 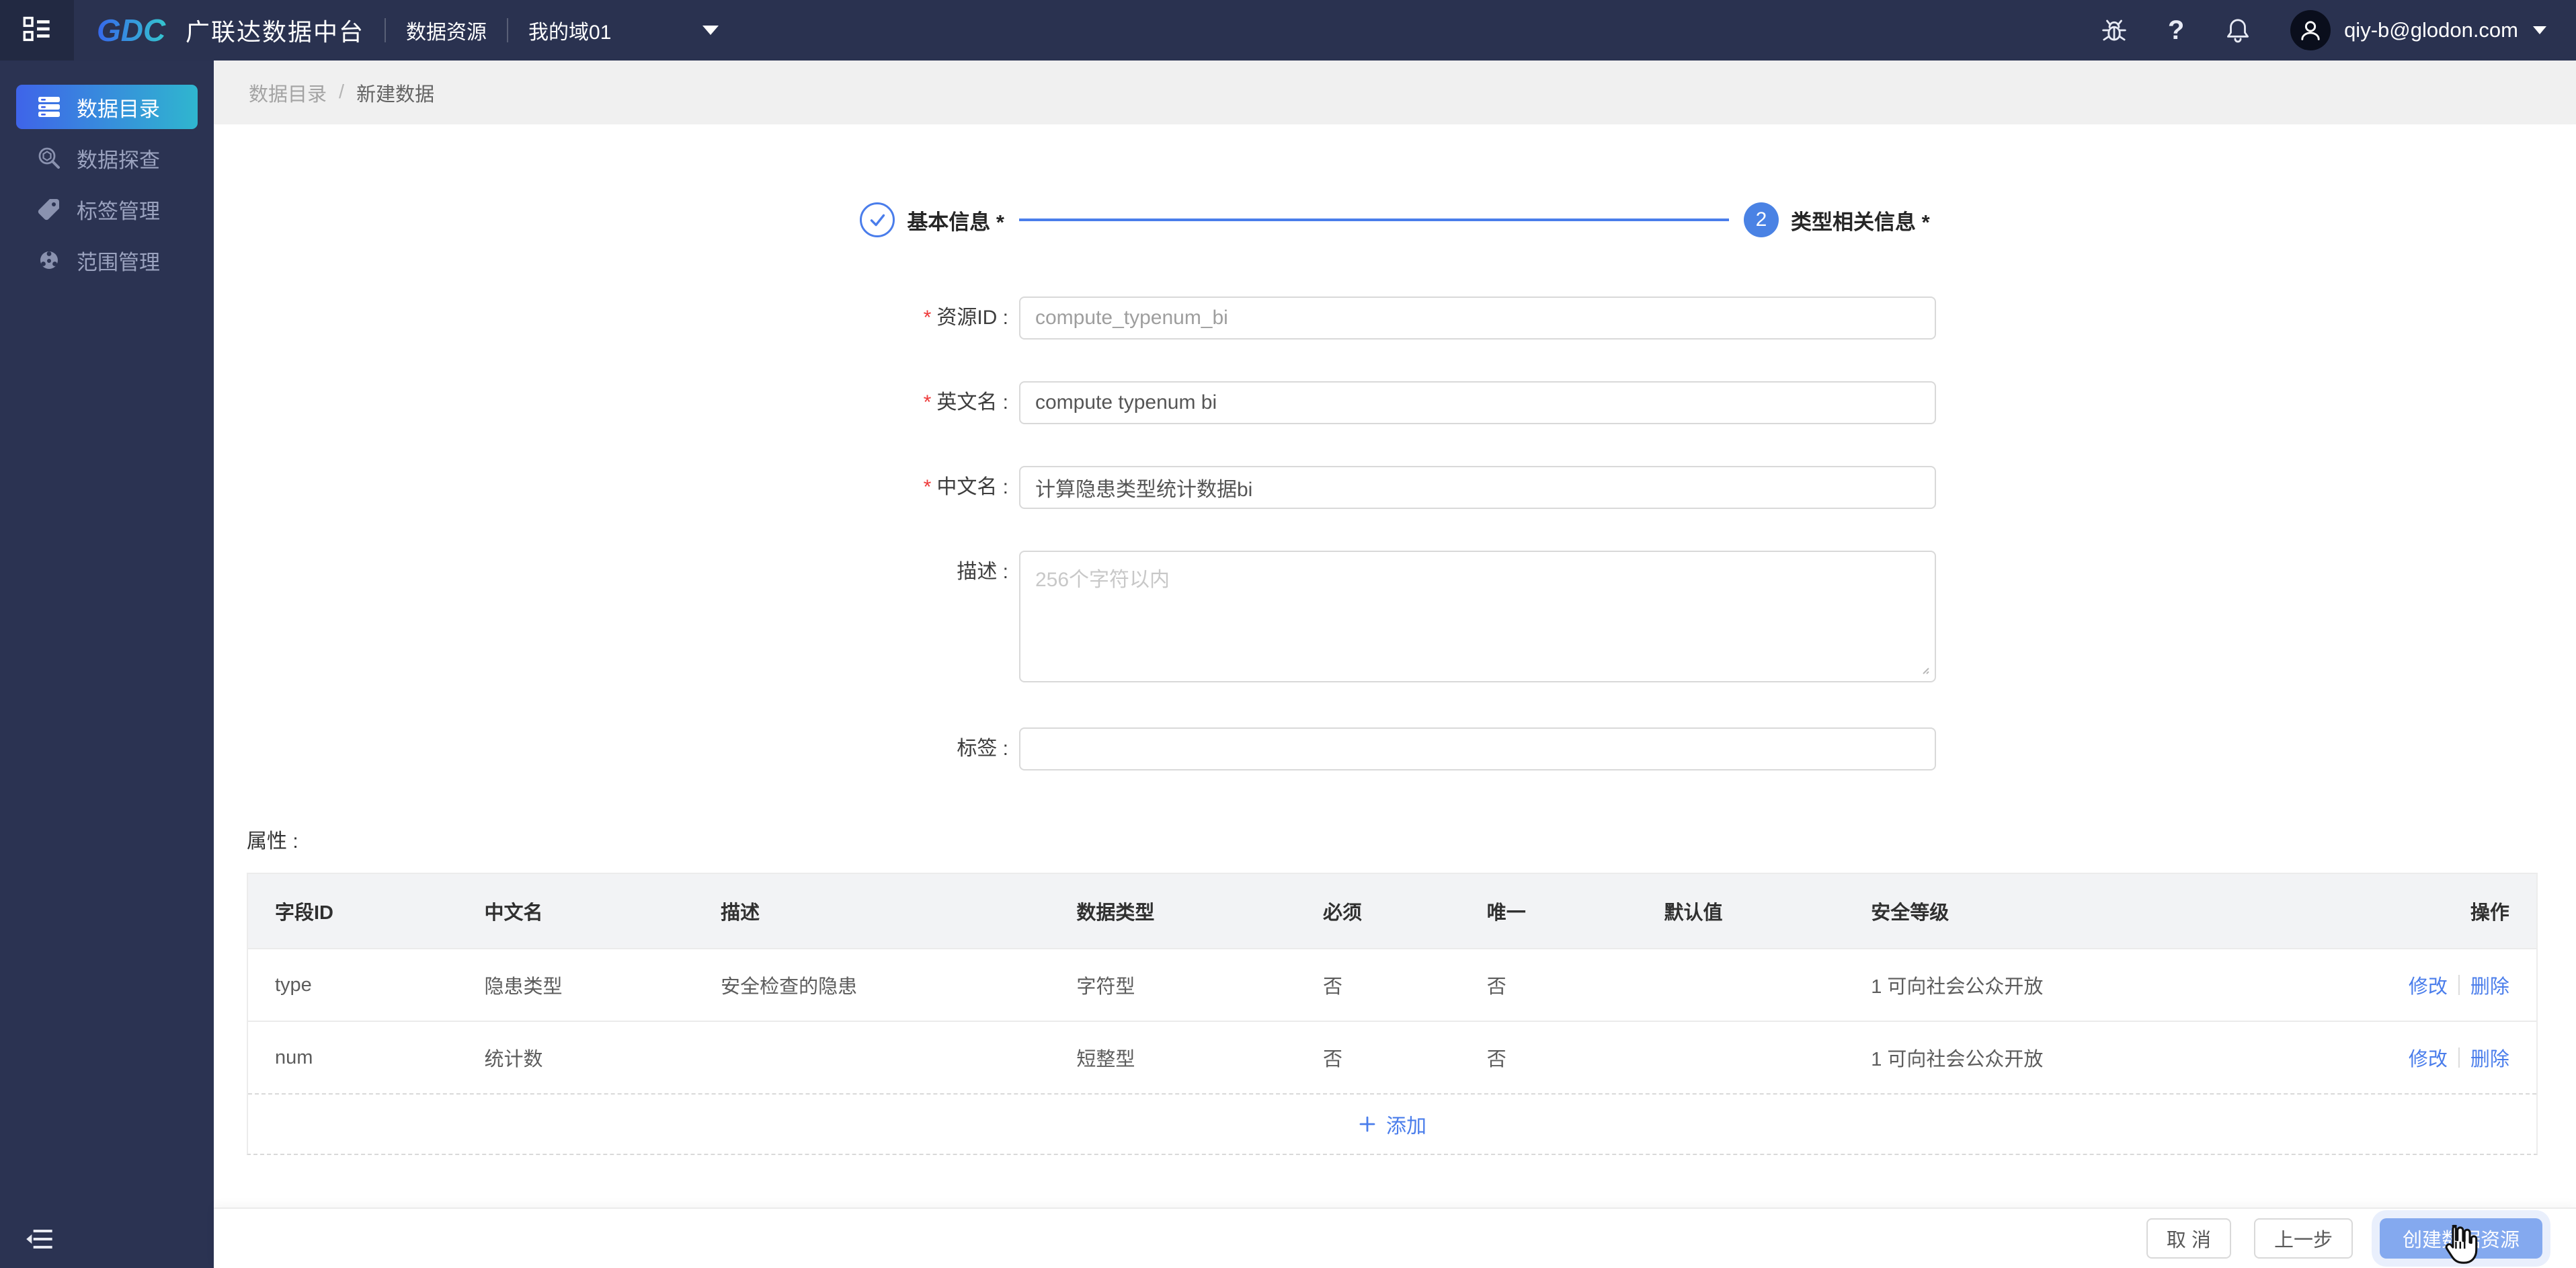 I want to click on step-2-number: 2, so click(x=1761, y=220).